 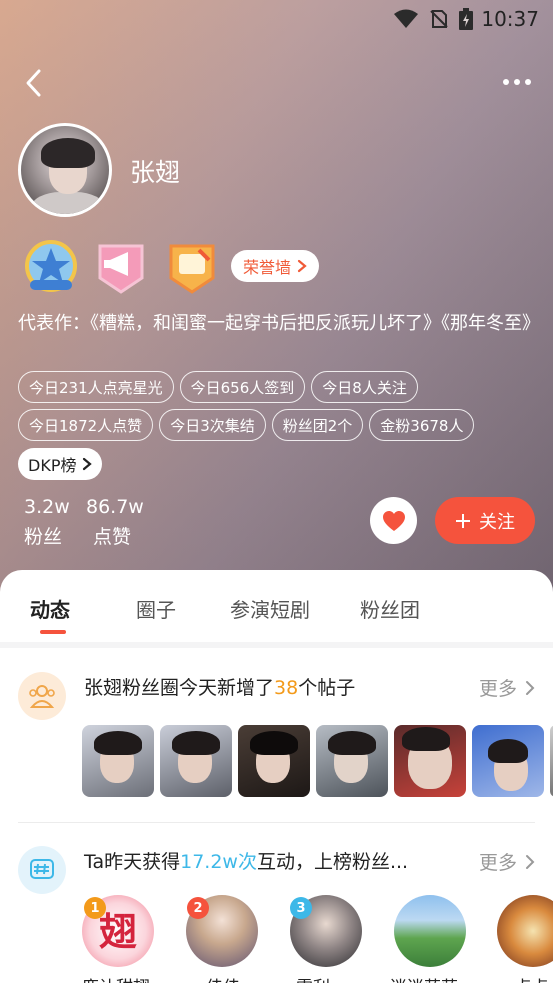 What do you see at coordinates (276, 19) in the screenshot?
I see `status-bar: 10:37` at bounding box center [276, 19].